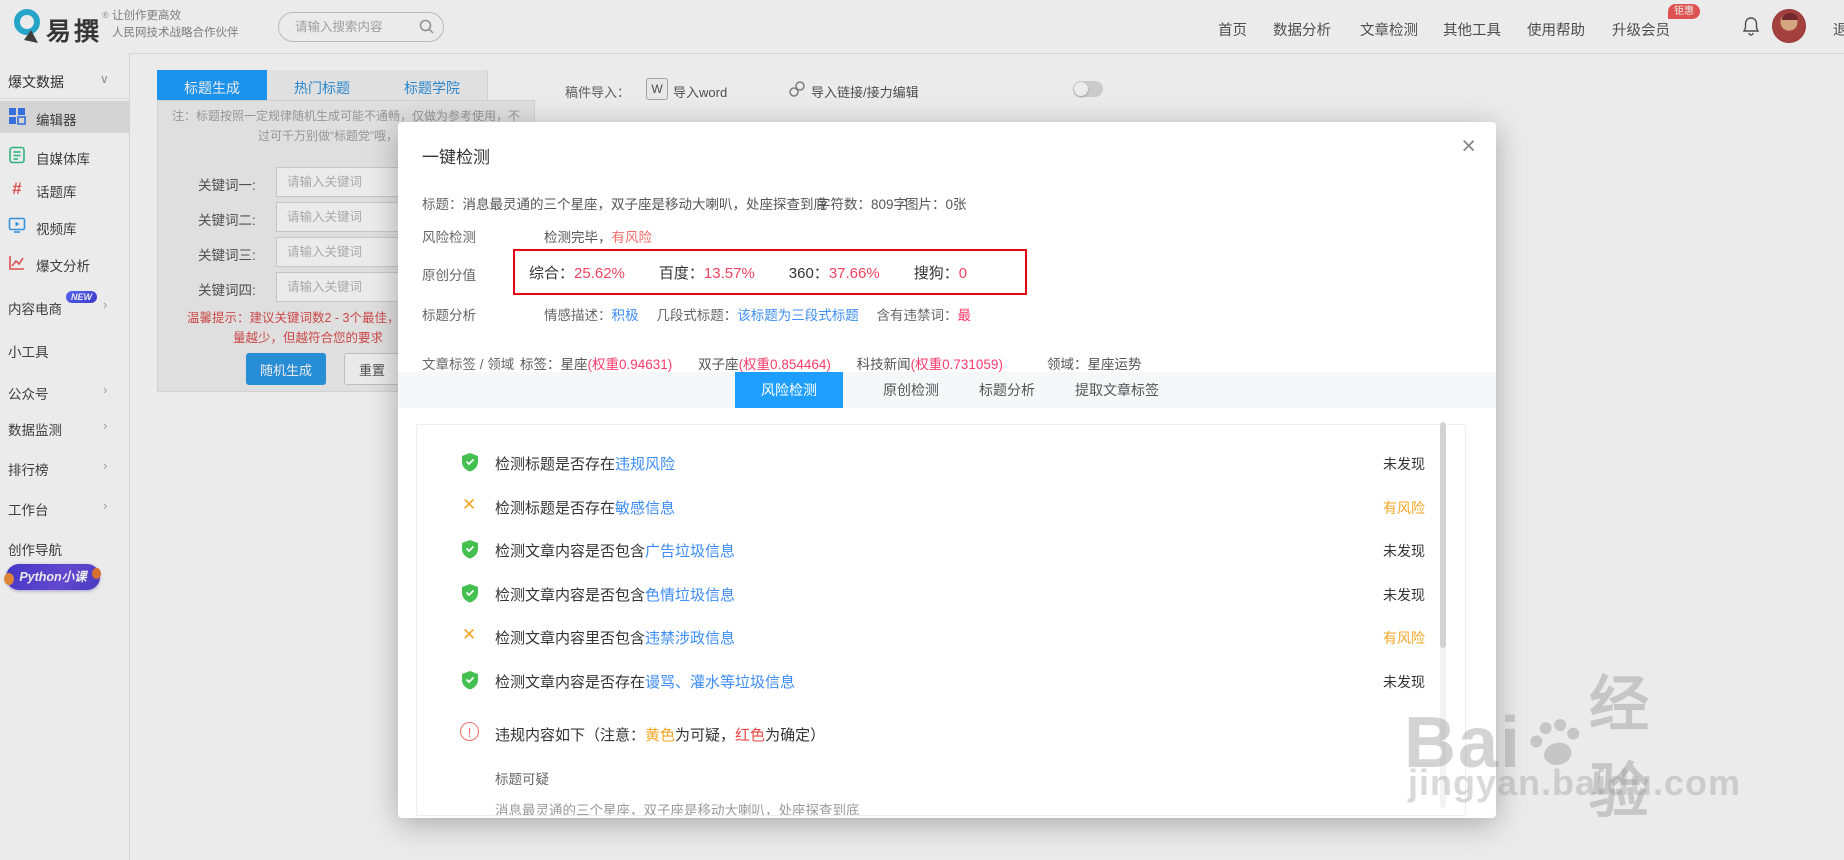 This screenshot has width=1844, height=860. Describe the element at coordinates (449, 275) in the screenshot. I see `originality-label: 原创分值` at that location.